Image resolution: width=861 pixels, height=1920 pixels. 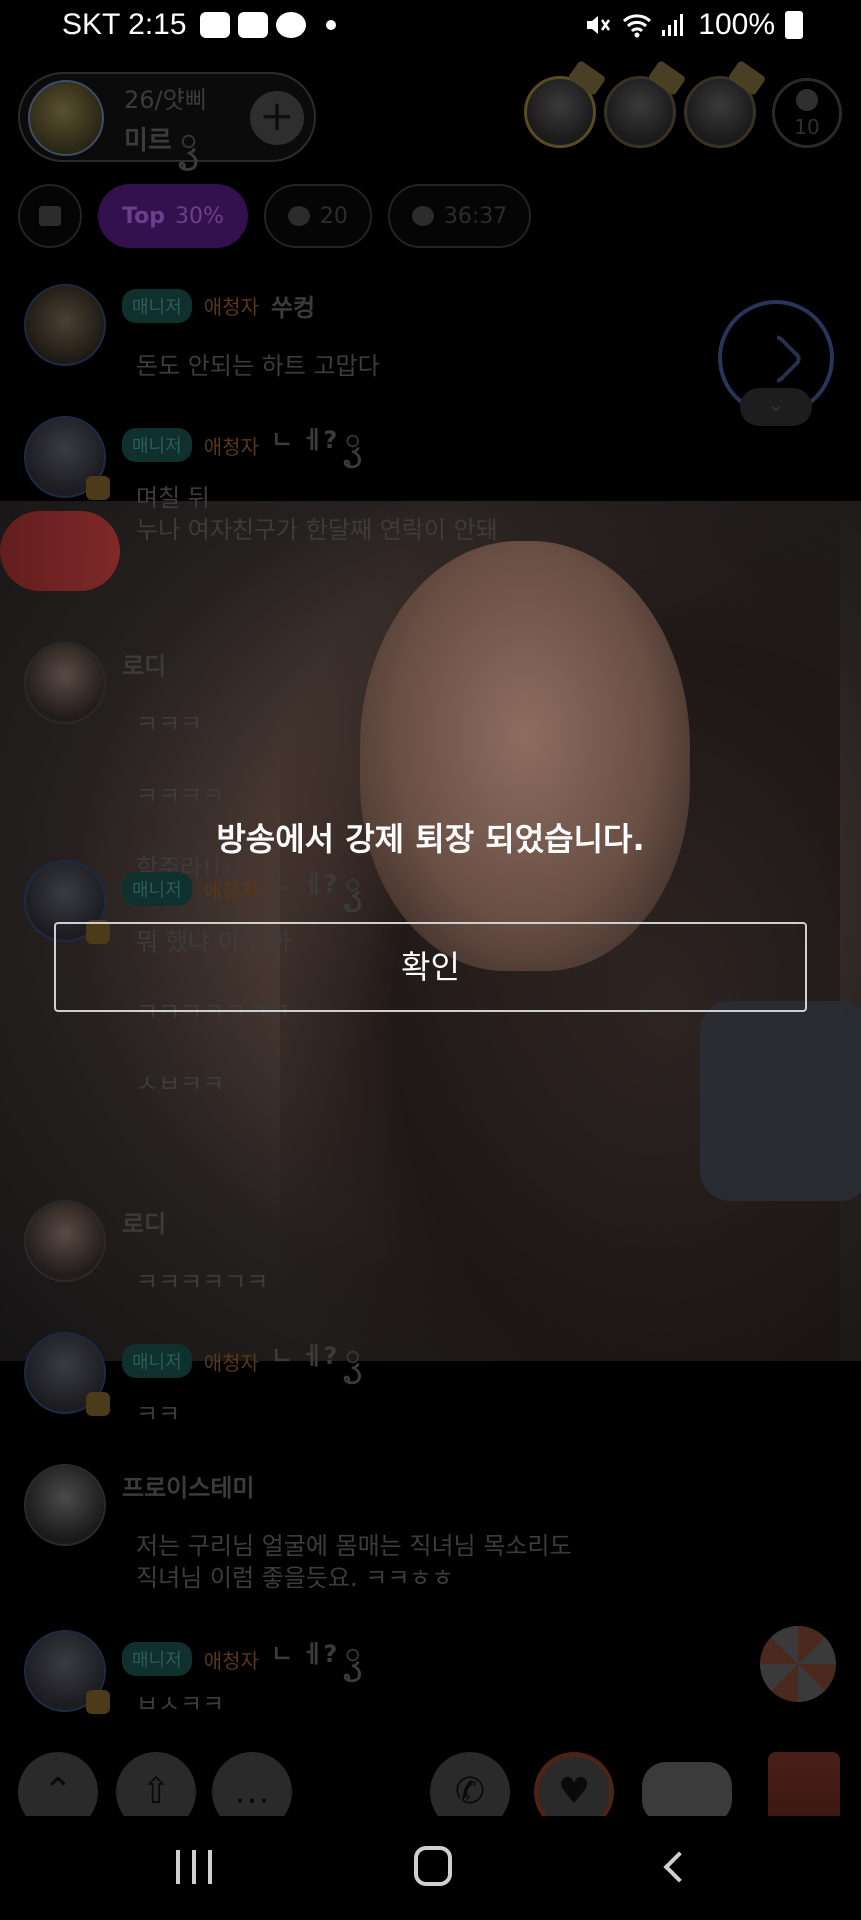 I want to click on back-icon, so click(x=679, y=1867).